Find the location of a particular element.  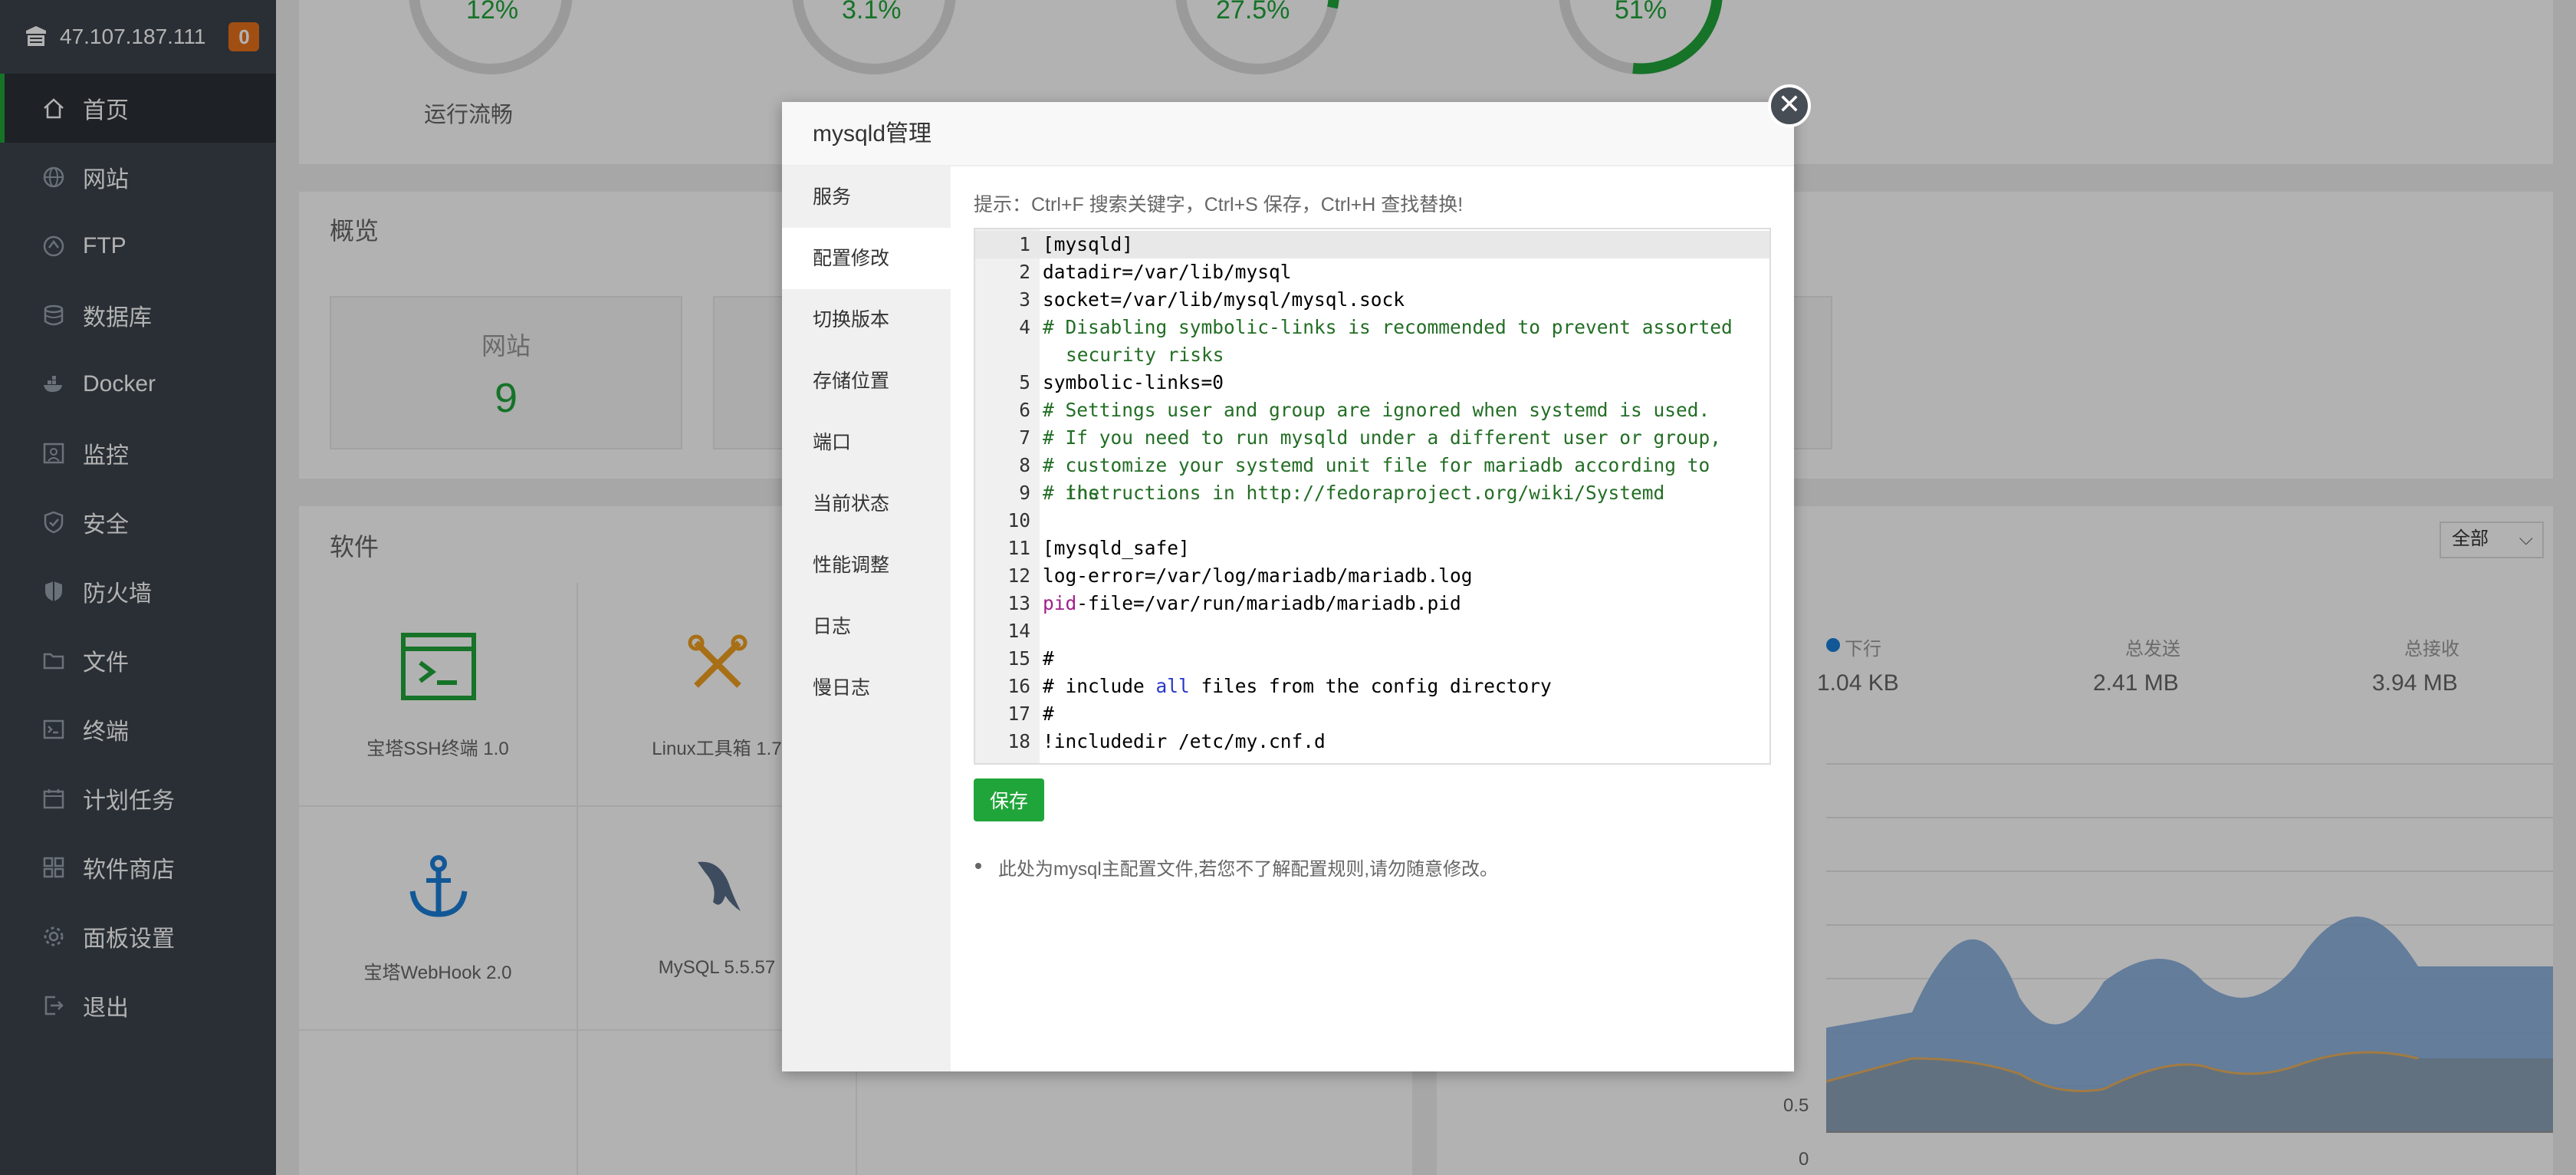

line-number: 3 is located at coordinates (1024, 299).